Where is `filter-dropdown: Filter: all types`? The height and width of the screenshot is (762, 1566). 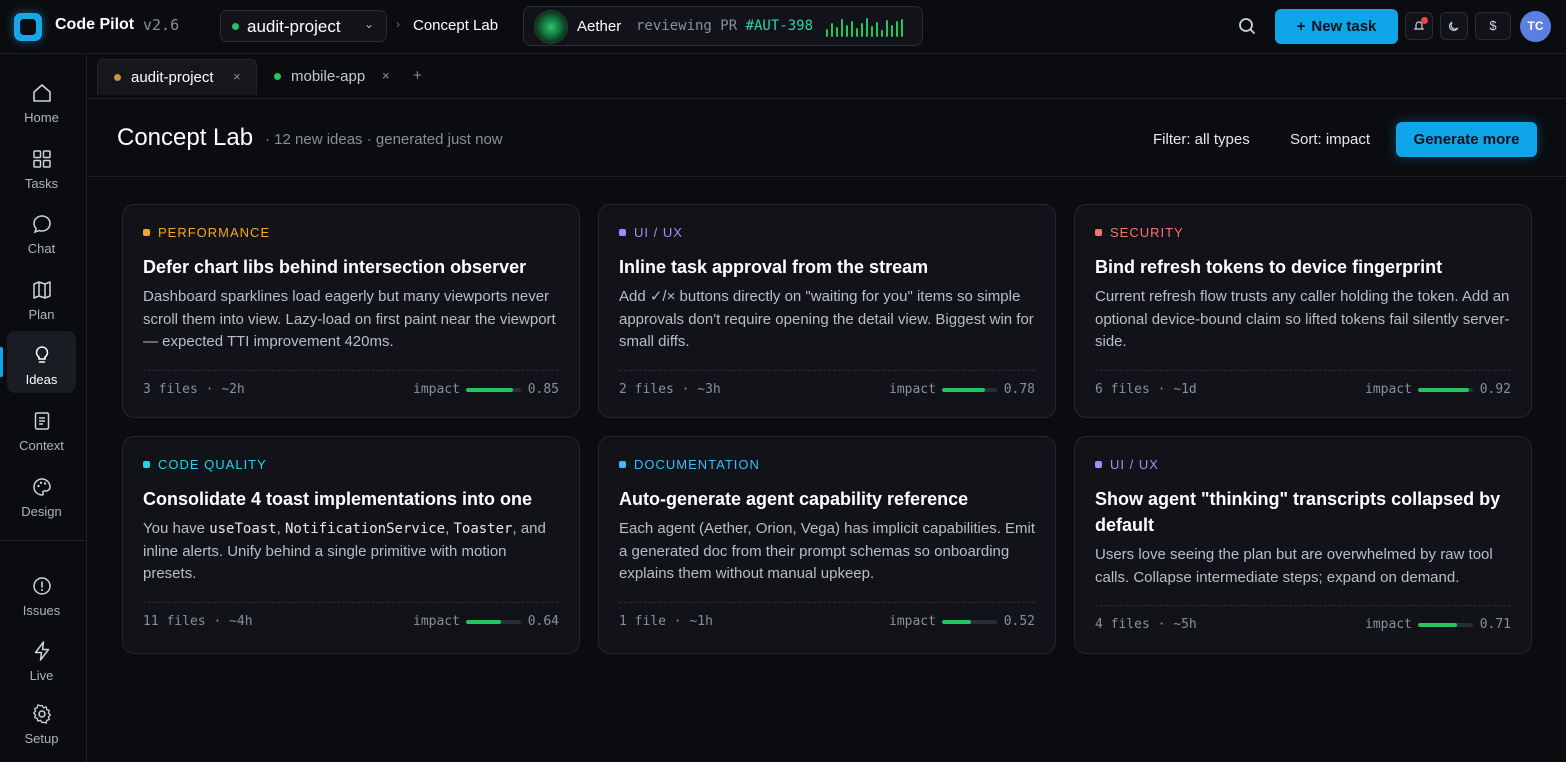 filter-dropdown: Filter: all types is located at coordinates (1201, 139).